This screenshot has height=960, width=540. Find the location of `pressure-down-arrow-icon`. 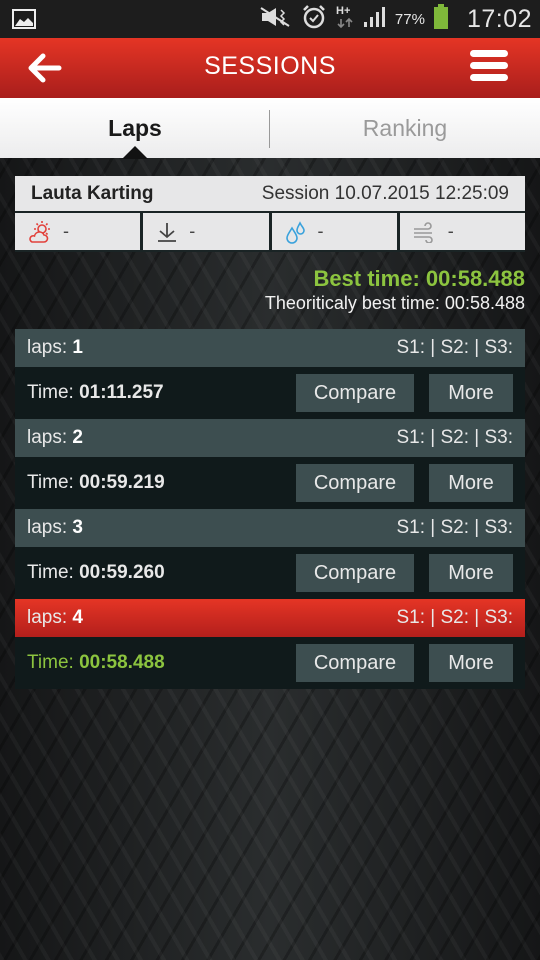

pressure-down-arrow-icon is located at coordinates (167, 232).